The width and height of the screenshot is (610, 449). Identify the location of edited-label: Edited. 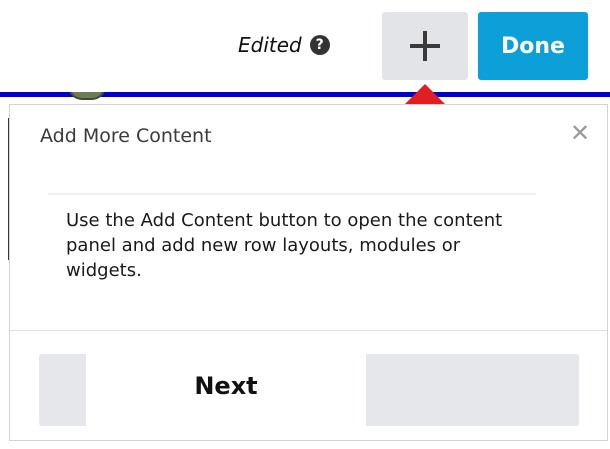
(270, 45).